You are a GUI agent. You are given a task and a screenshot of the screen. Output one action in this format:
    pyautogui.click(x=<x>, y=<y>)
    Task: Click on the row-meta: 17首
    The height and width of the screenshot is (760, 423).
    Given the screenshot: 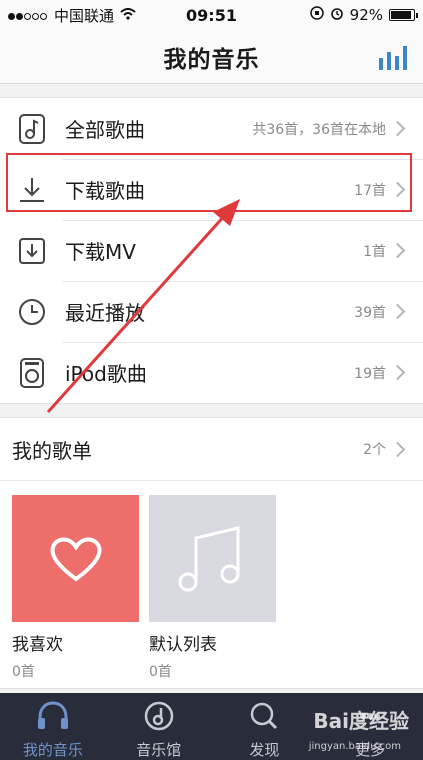 What is the action you would take?
    pyautogui.click(x=370, y=190)
    